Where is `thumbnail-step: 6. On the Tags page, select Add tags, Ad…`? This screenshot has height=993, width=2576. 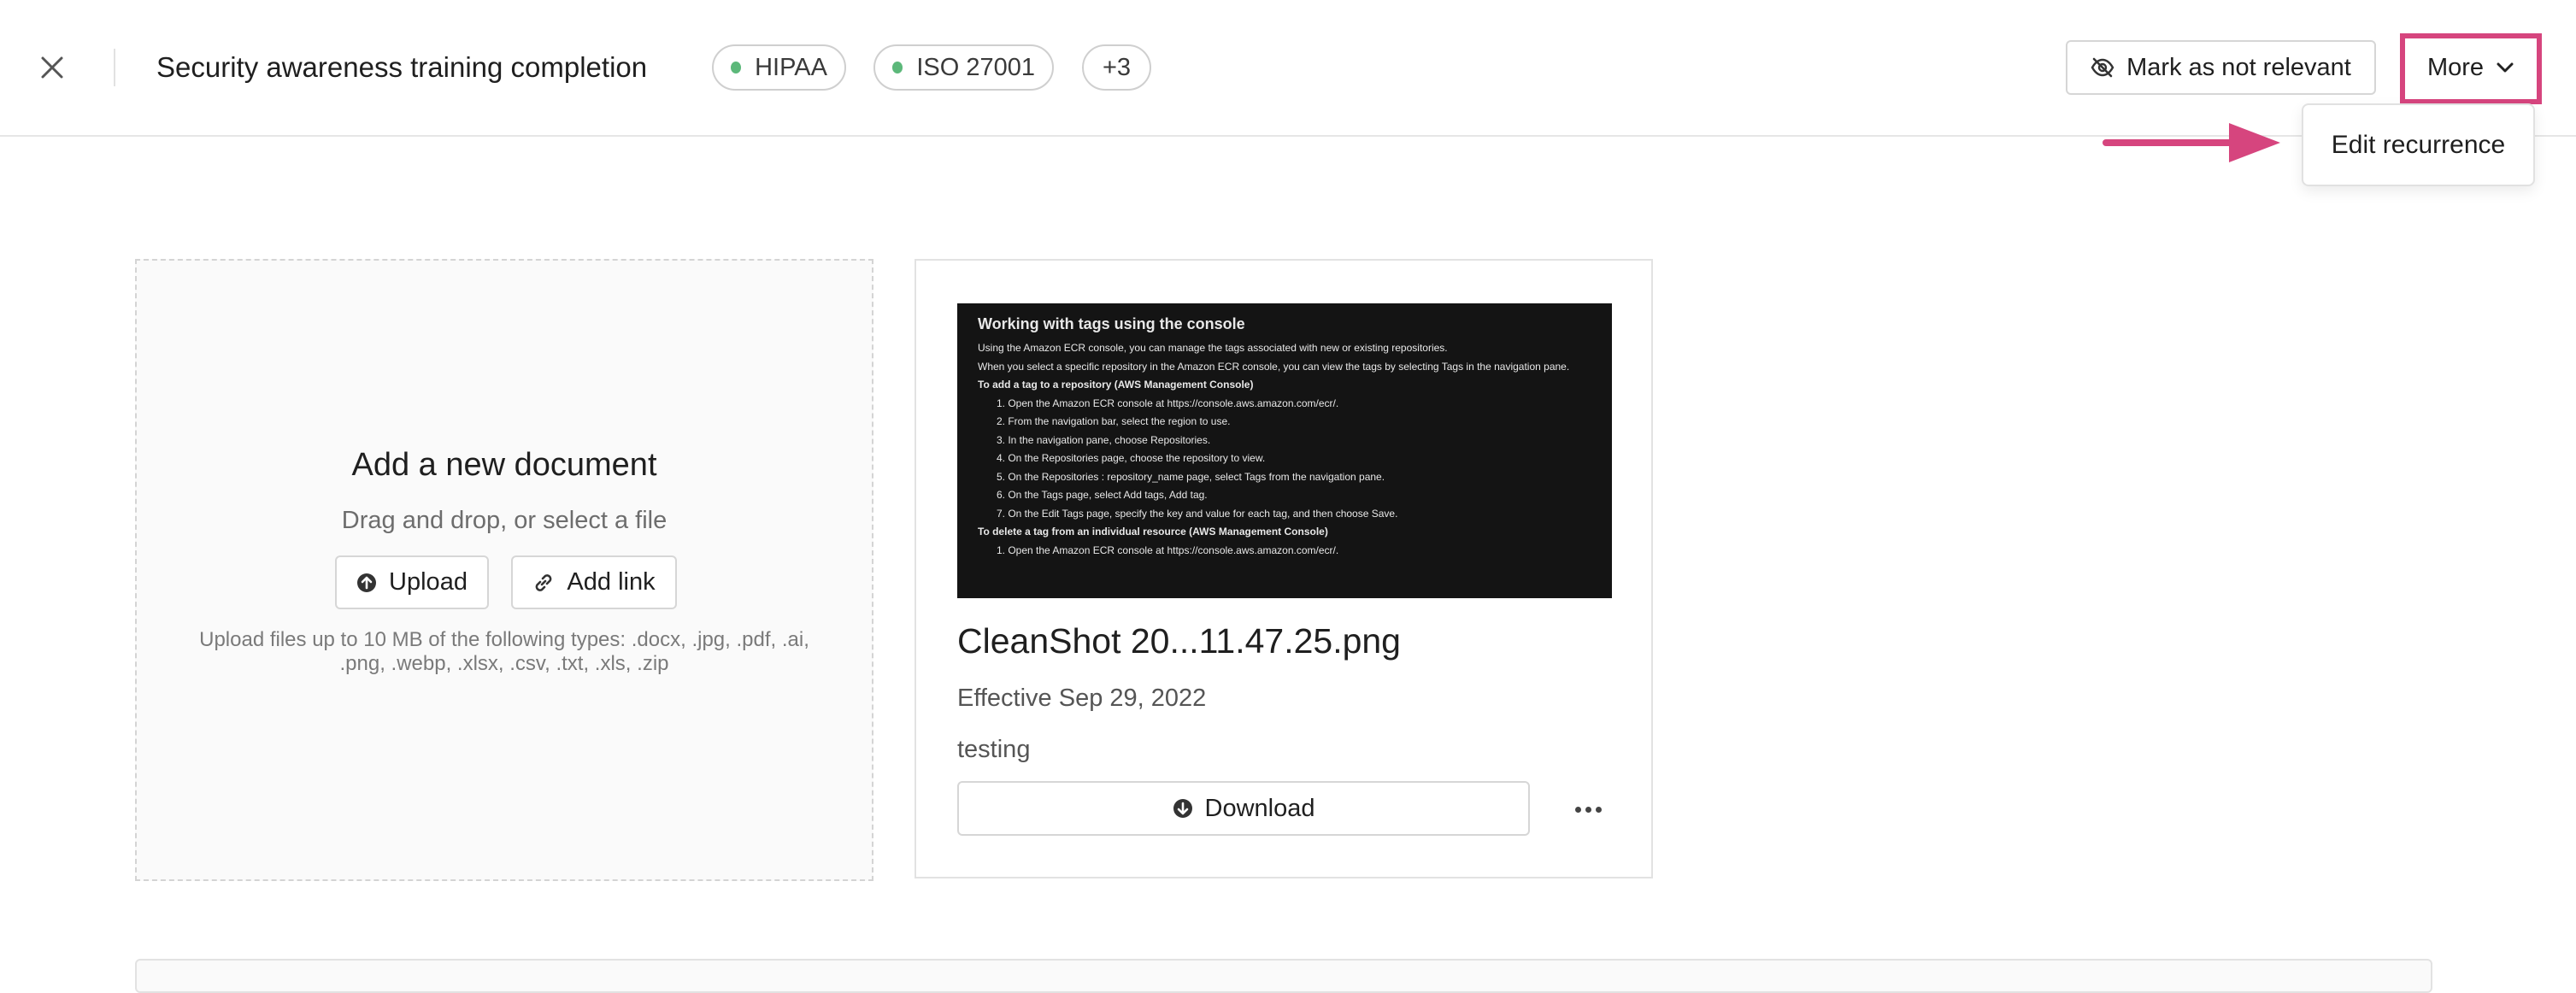
thumbnail-step: 6. On the Tags page, select Add tags, Ad… is located at coordinates (1102, 495).